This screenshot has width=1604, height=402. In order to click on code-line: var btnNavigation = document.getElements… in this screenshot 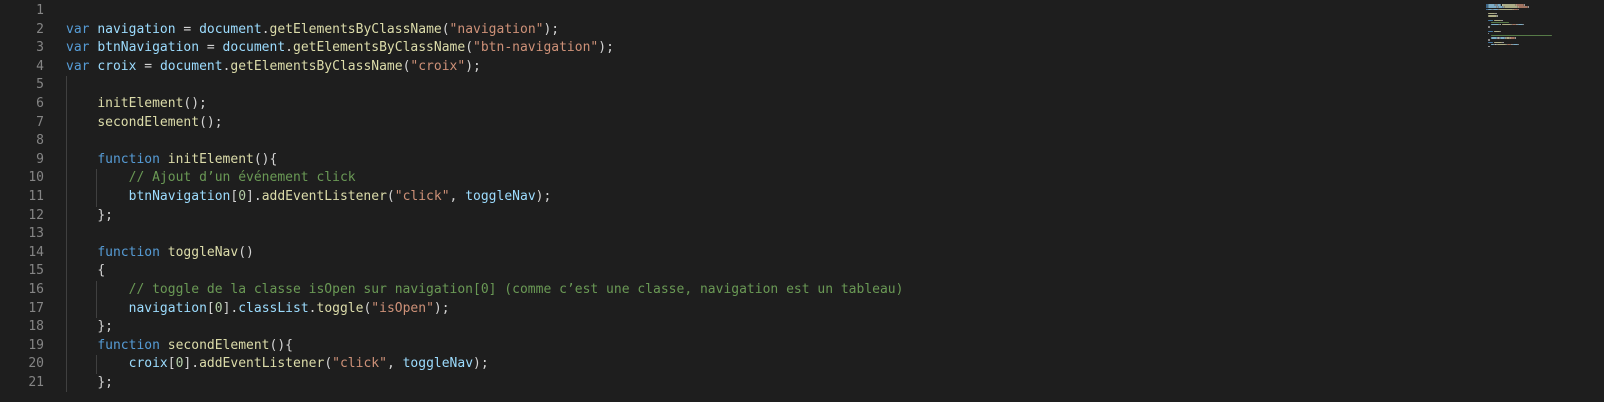, I will do `click(775, 48)`.